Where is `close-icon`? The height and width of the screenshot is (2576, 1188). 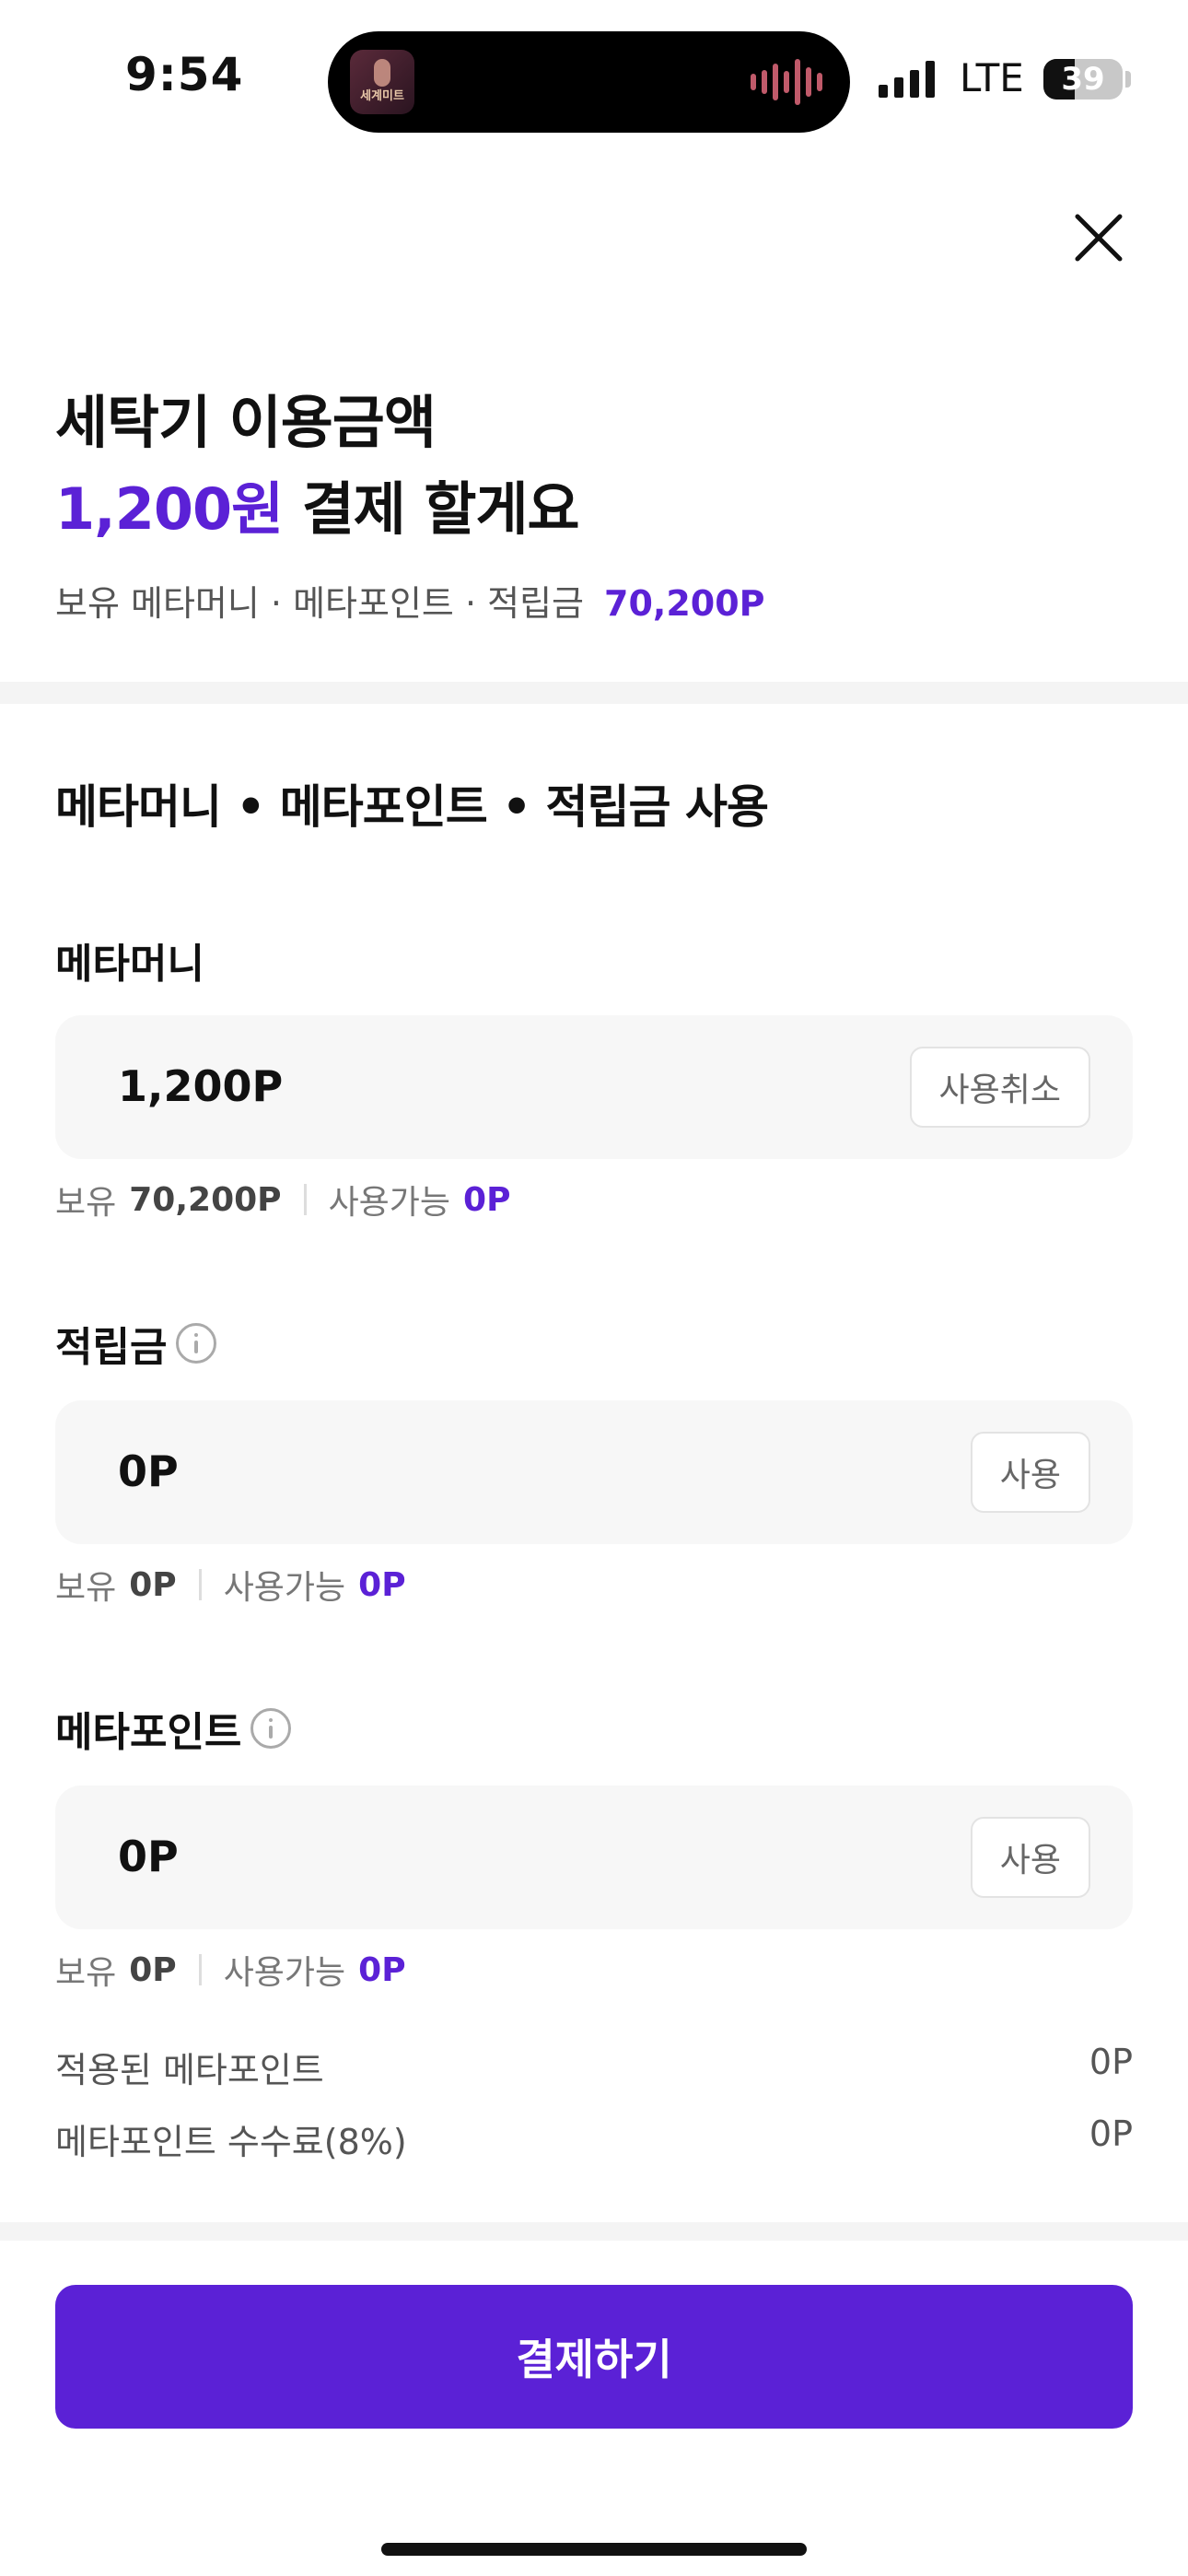 close-icon is located at coordinates (1099, 238).